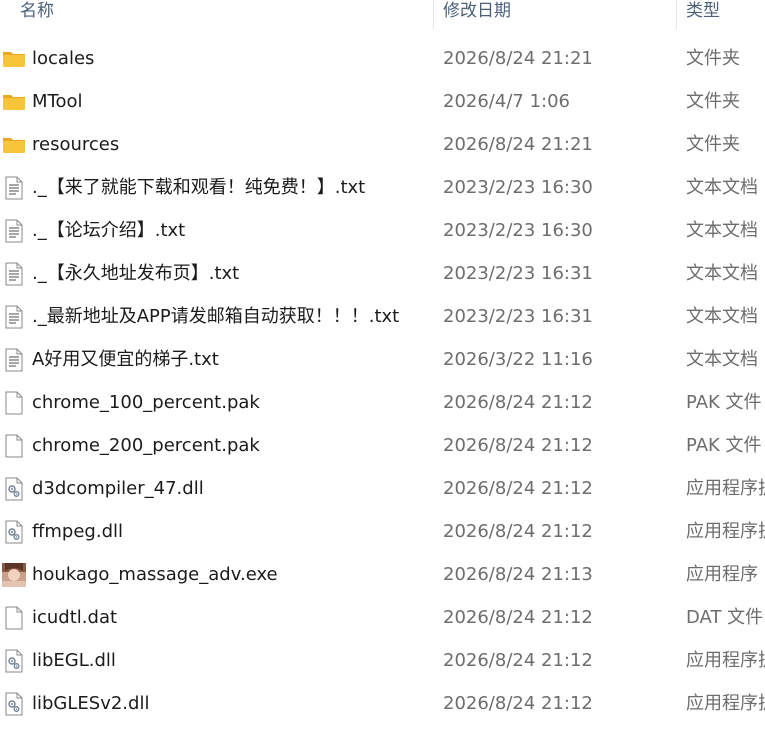  Describe the element at coordinates (75, 617) in the screenshot. I see `file-name: icudtl.dat` at that location.